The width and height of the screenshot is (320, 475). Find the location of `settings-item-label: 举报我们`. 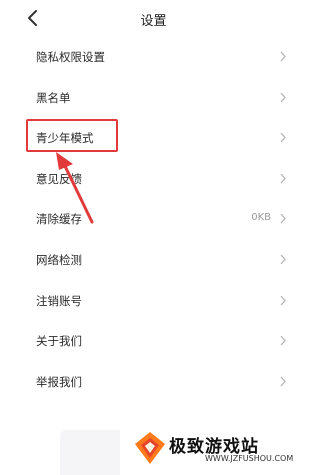

settings-item-label: 举报我们 is located at coordinates (59, 381).